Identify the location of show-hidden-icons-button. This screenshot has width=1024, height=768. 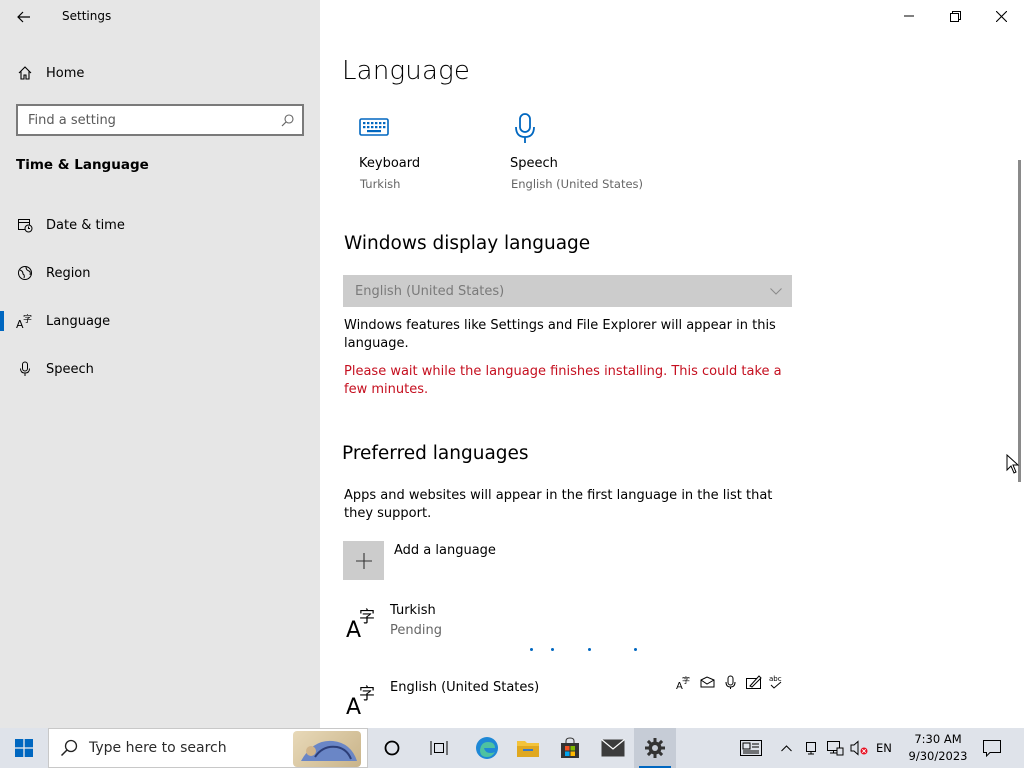
(786, 748).